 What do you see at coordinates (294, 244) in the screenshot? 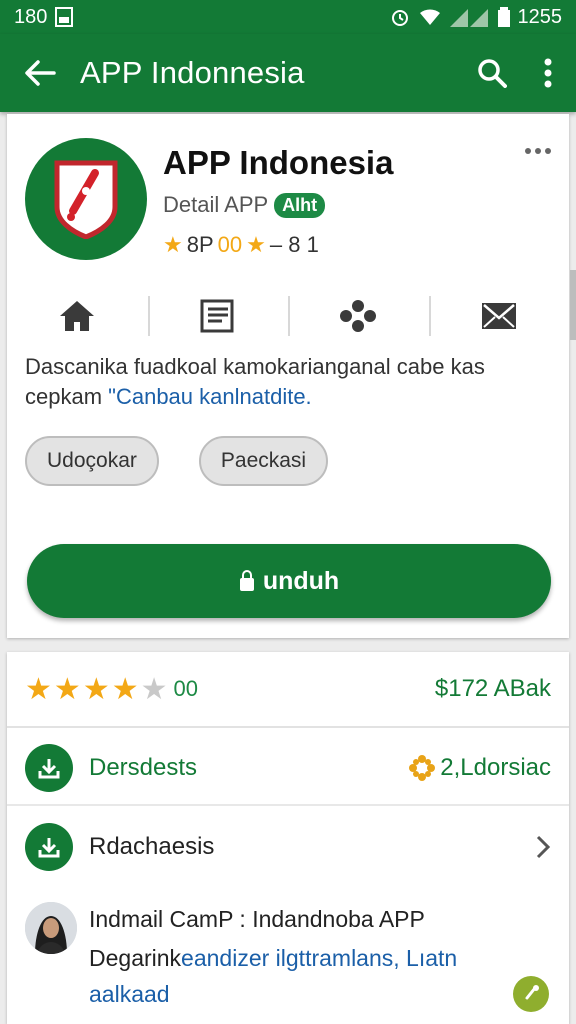
I see `app-rating-suffix: – 8 1` at bounding box center [294, 244].